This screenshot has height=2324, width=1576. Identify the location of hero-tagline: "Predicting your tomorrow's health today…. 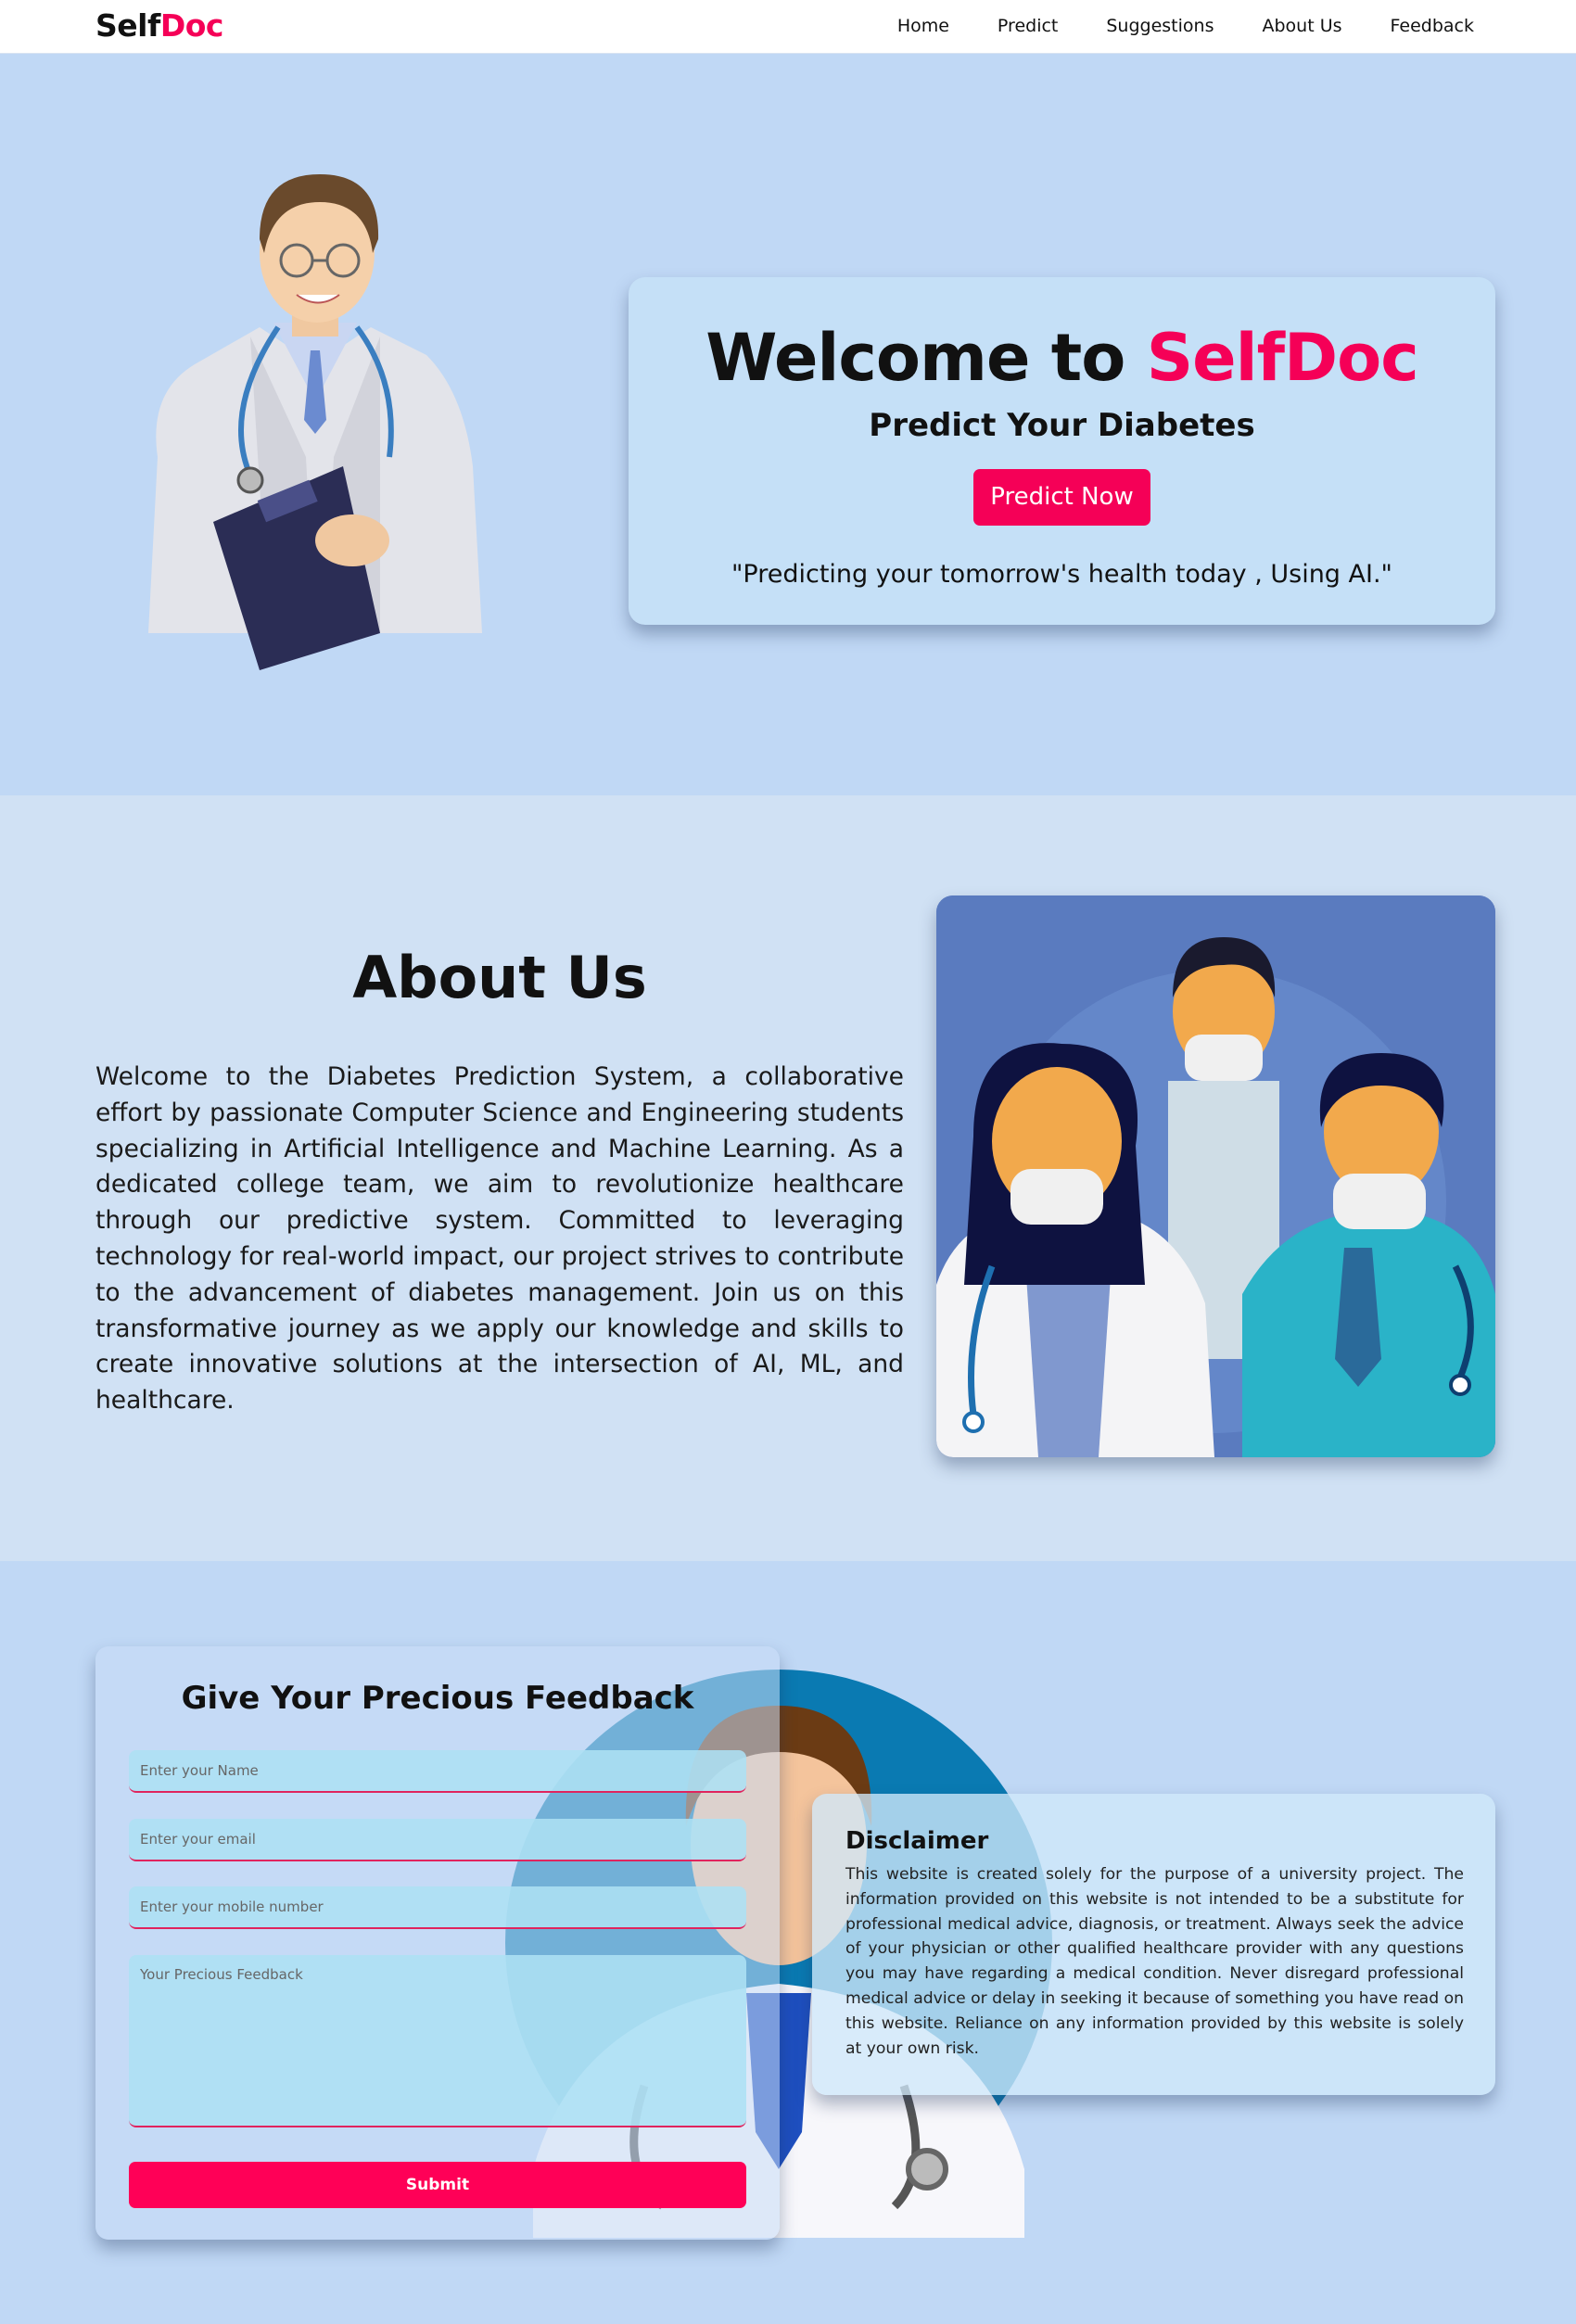
(1061, 574).